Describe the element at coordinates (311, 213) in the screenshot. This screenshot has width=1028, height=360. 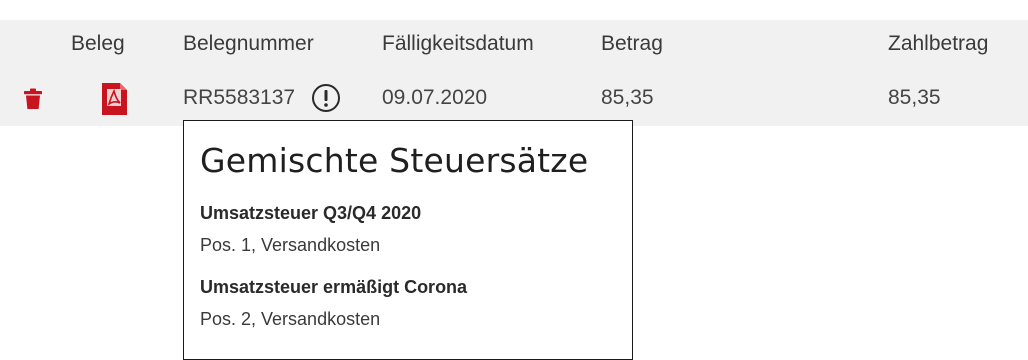
I see `popover-entry-heading: Umsatzsteuer Q3/Q4 2020` at that location.